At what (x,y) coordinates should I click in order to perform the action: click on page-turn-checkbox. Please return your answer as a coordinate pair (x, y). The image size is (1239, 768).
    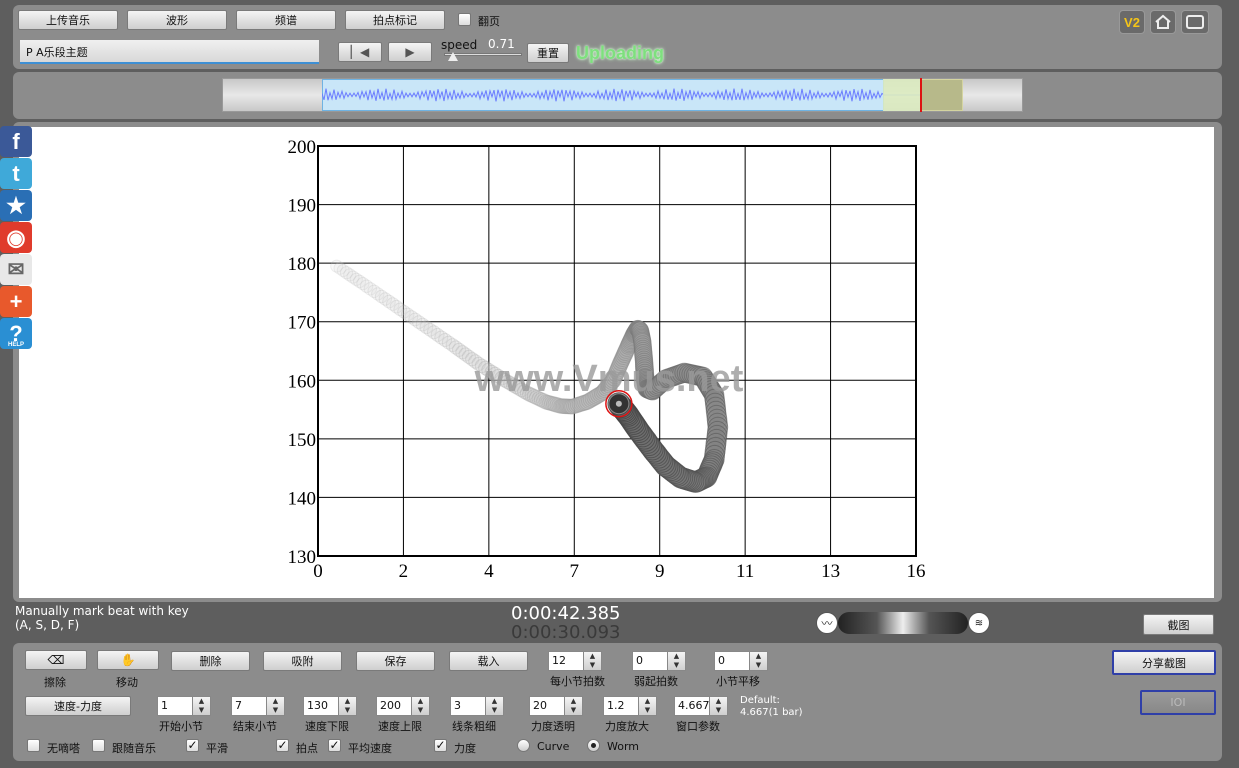
    Looking at the image, I should click on (464, 19).